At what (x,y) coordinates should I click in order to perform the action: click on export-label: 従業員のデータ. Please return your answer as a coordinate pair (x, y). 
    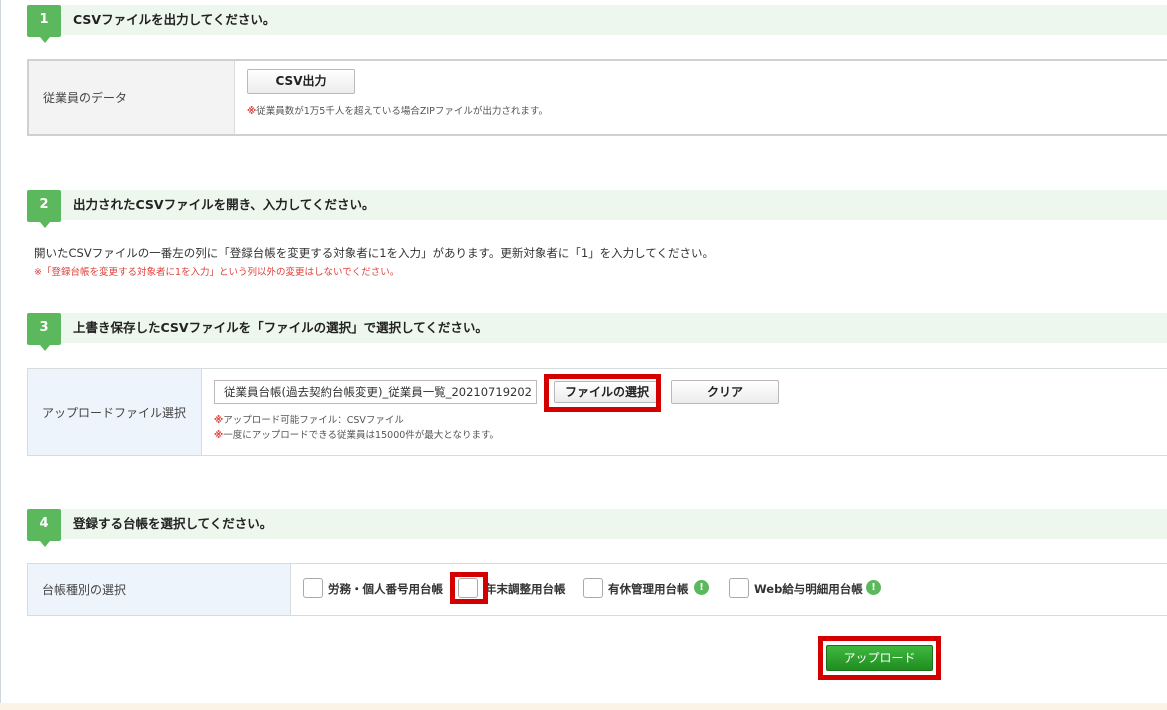
    Looking at the image, I should click on (132, 97).